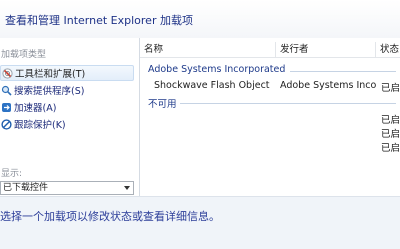  What do you see at coordinates (24, 55) in the screenshot?
I see `addon-types-label: 加载项类型` at bounding box center [24, 55].